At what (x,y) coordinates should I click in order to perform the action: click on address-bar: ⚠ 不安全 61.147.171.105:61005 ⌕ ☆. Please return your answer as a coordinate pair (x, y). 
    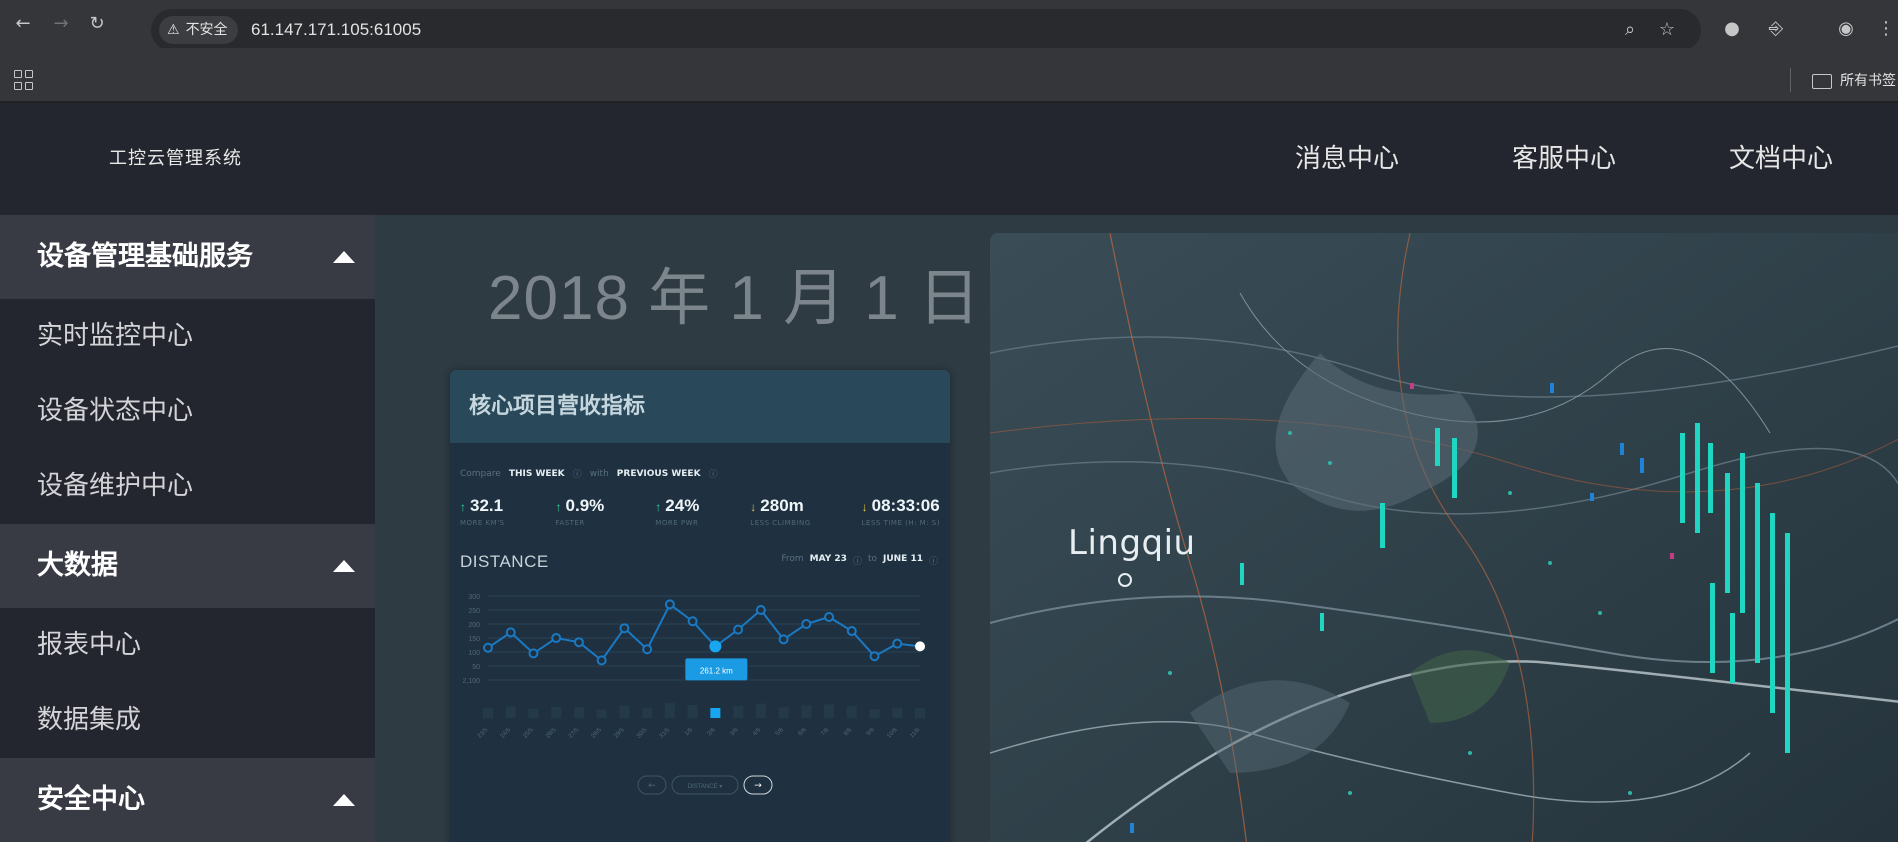
    Looking at the image, I should click on (926, 30).